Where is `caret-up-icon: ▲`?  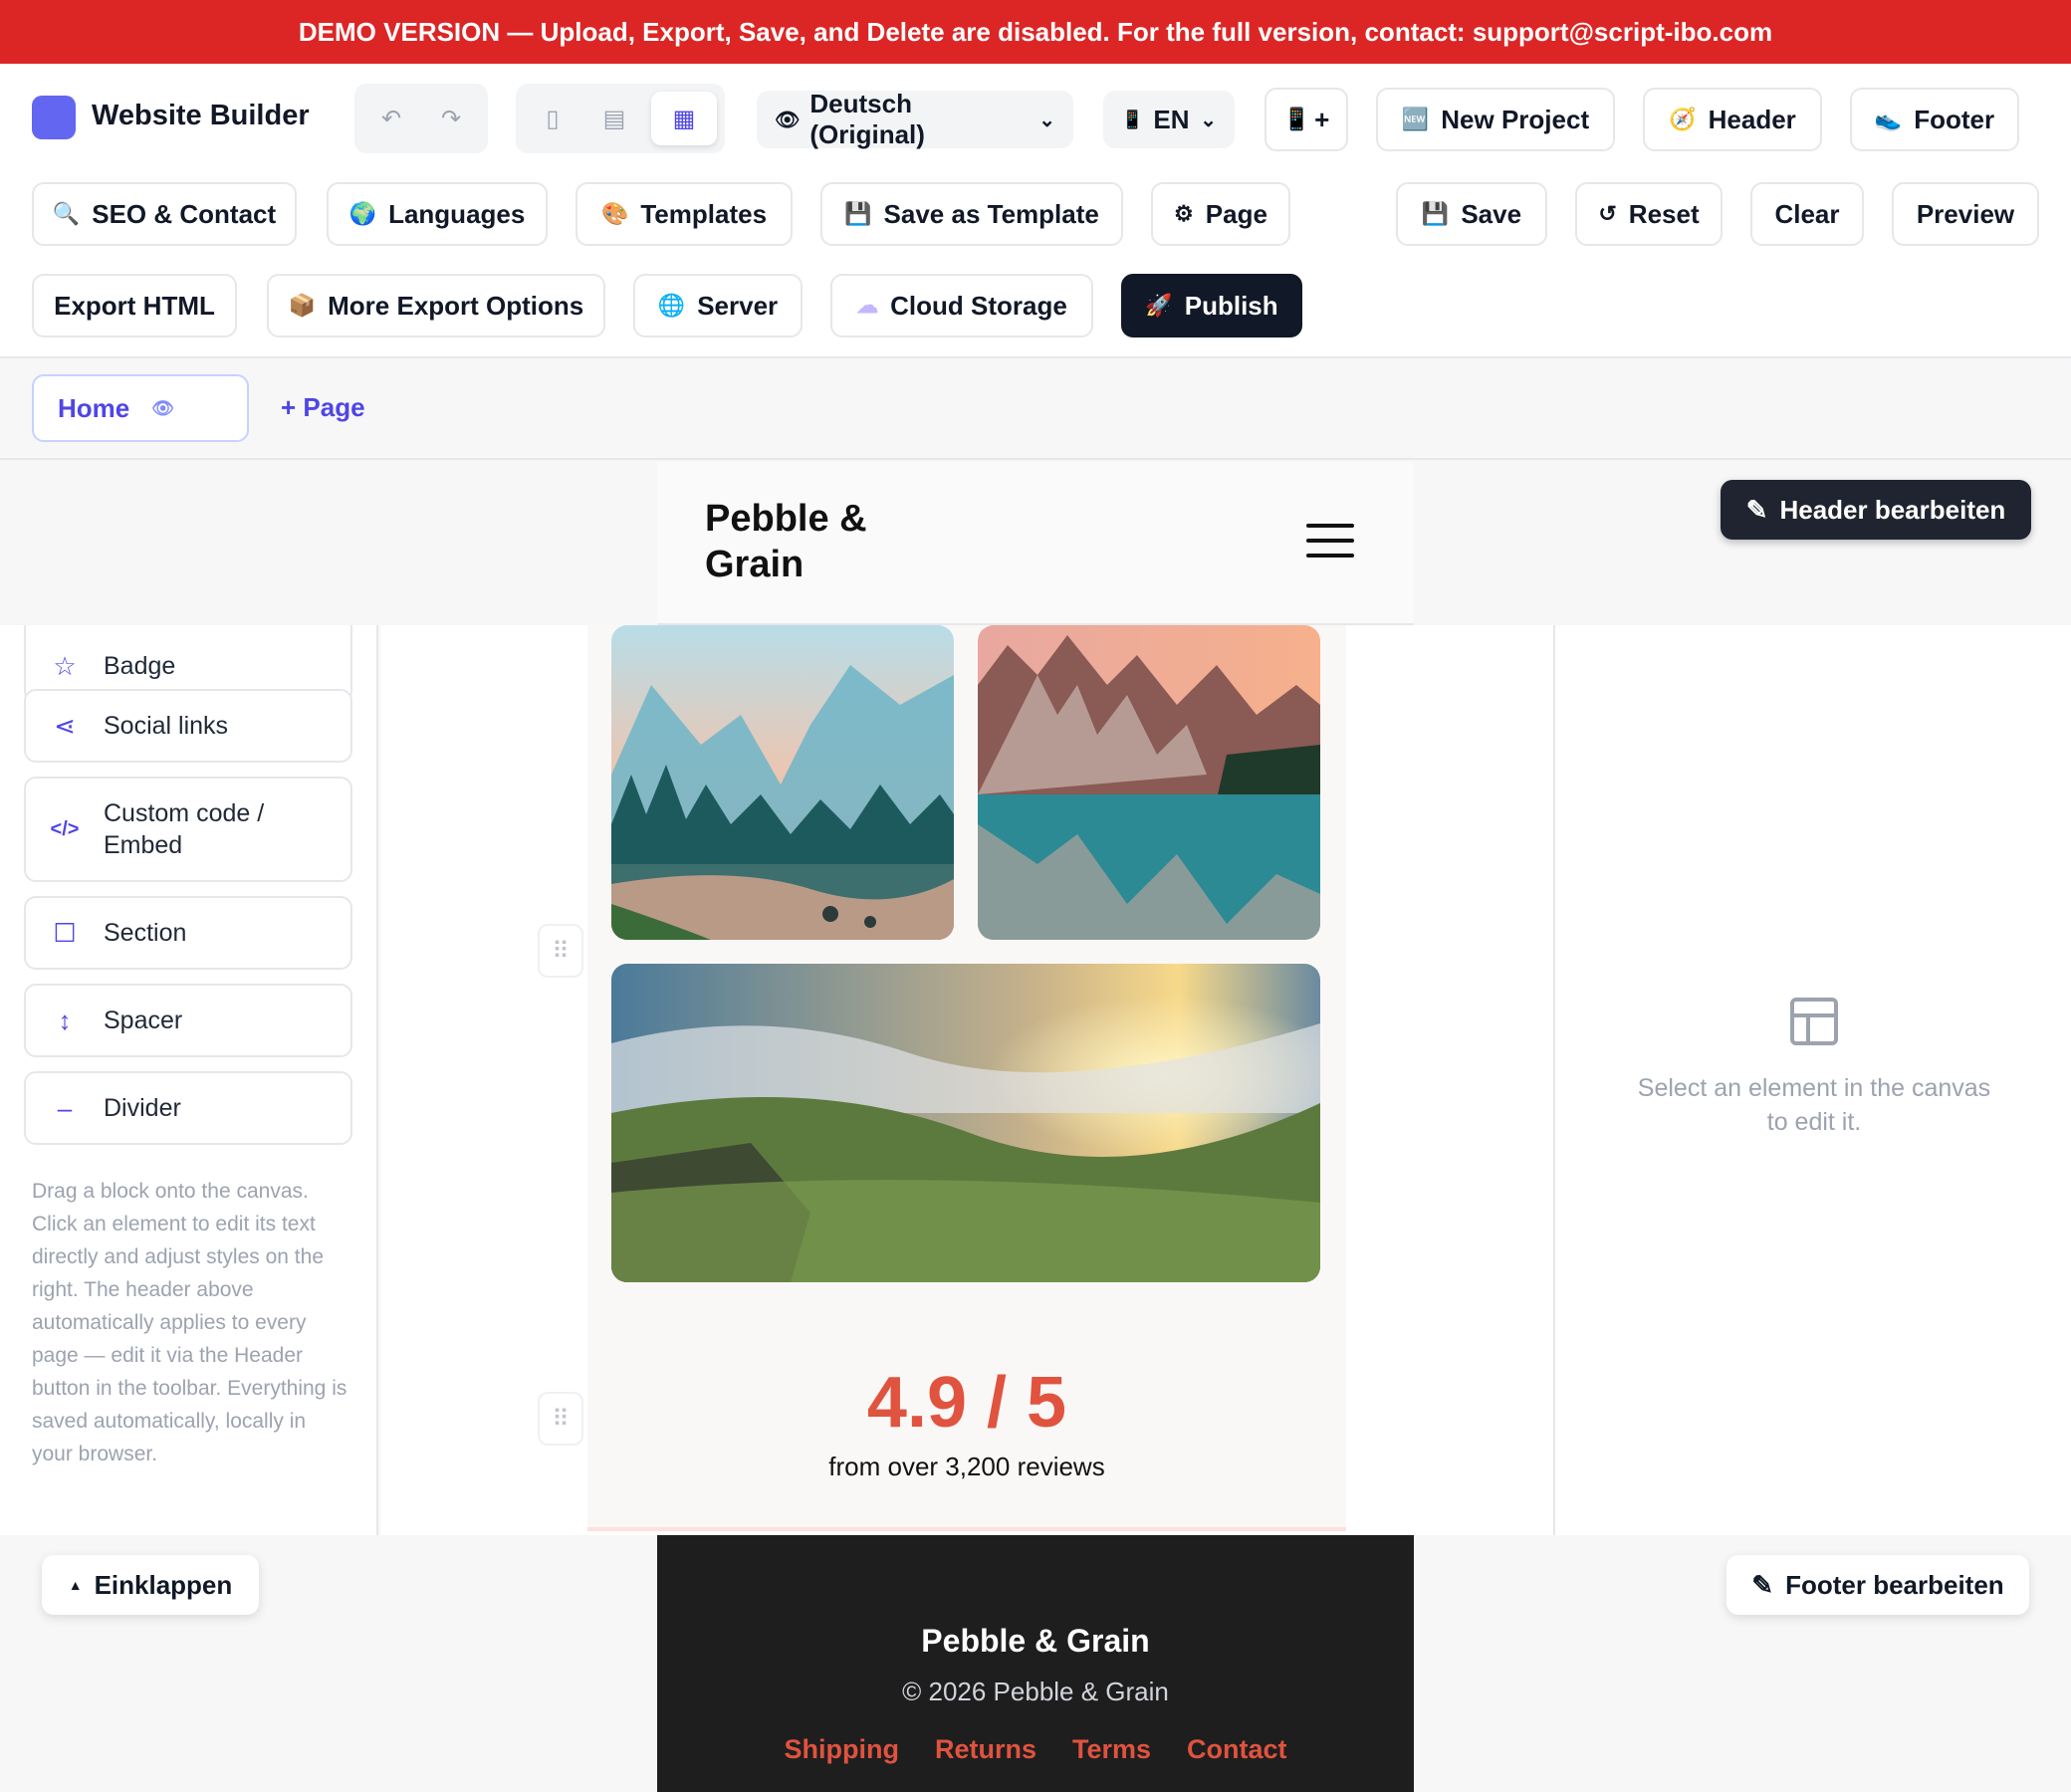
caret-up-icon: ▲ is located at coordinates (75, 1585).